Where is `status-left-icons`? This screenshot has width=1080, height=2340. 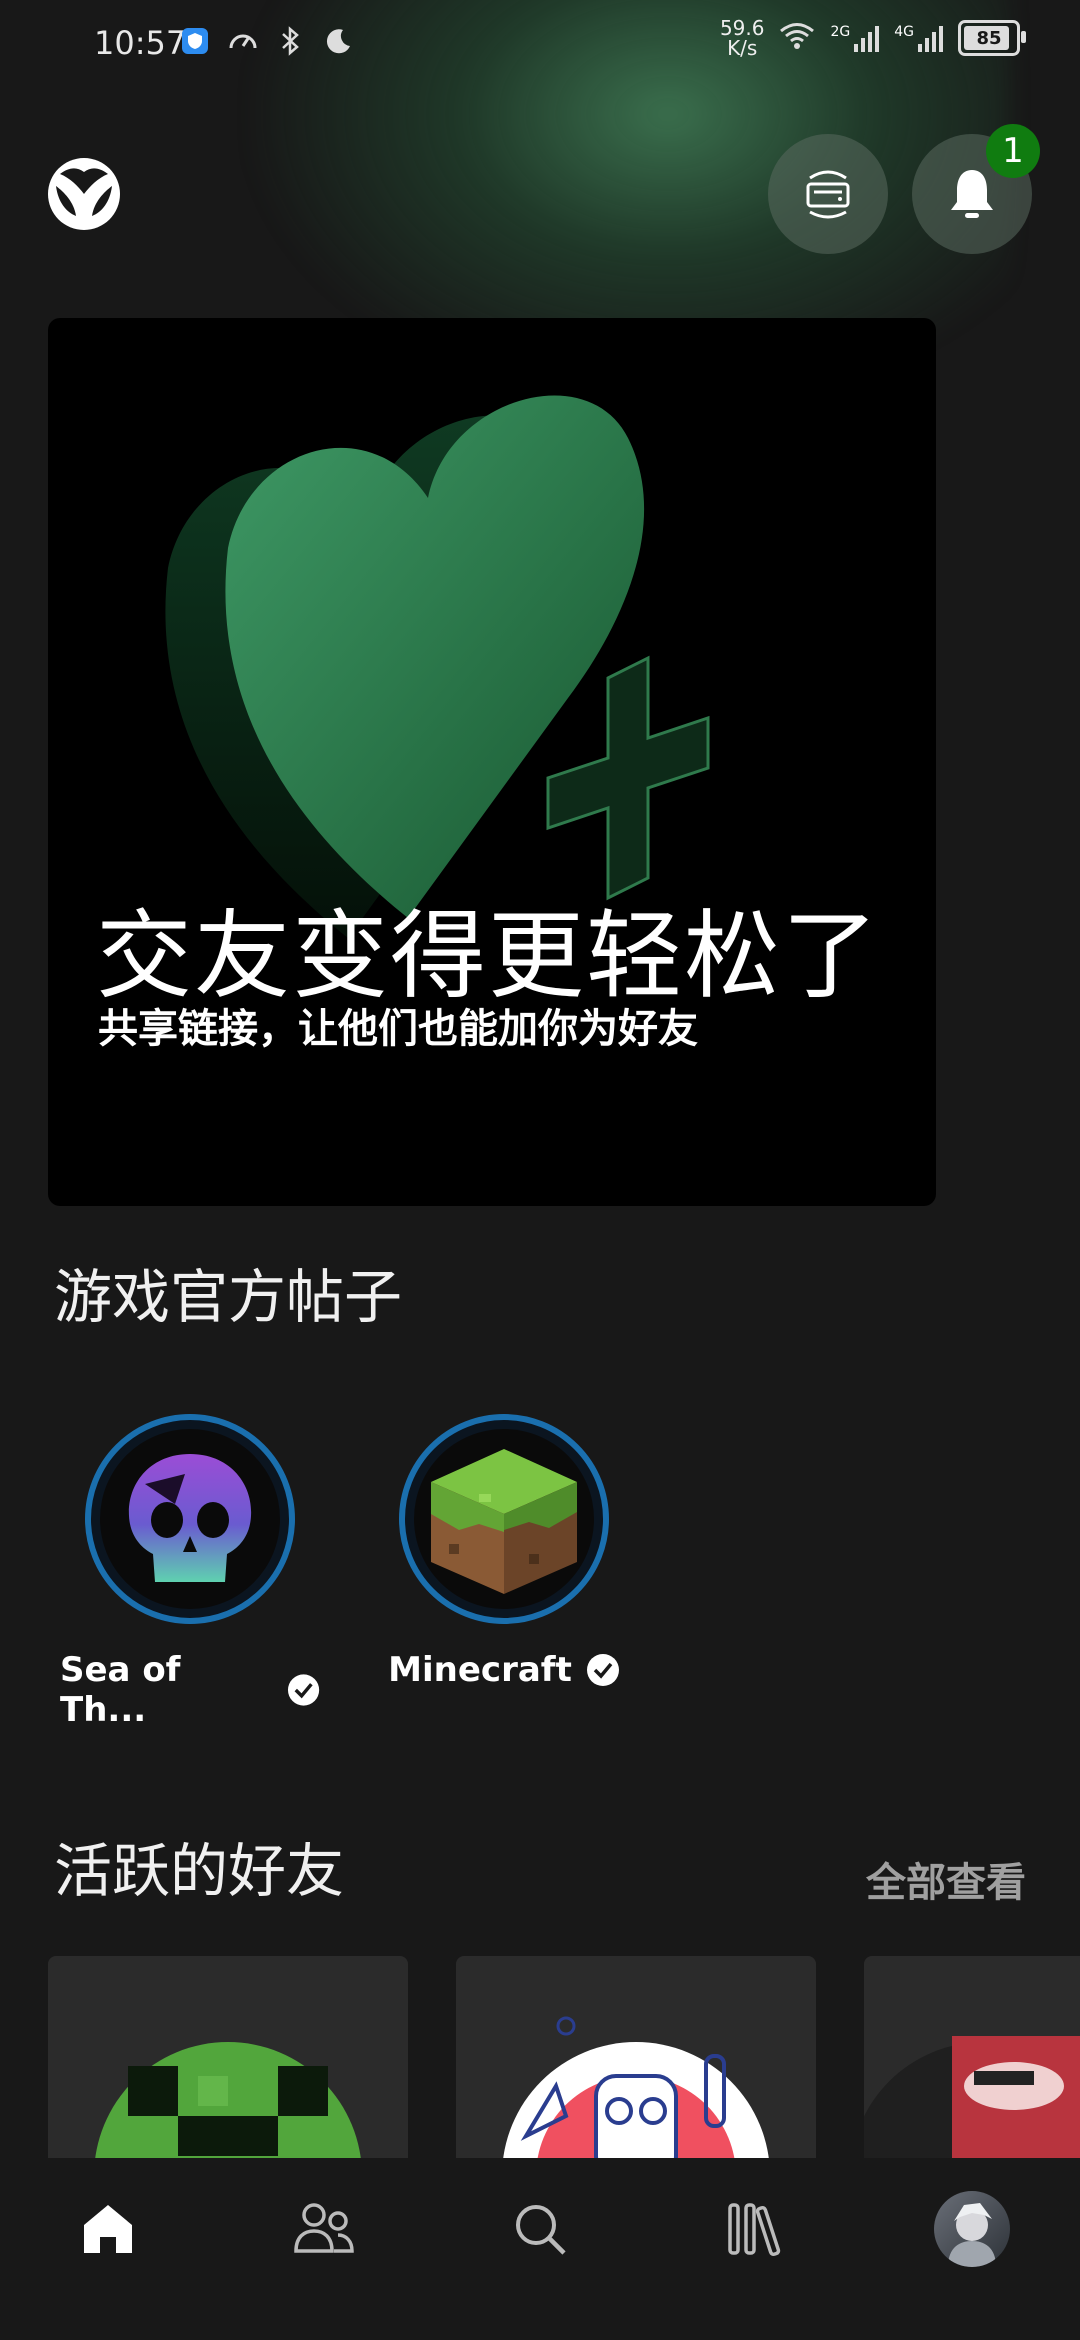 status-left-icons is located at coordinates (267, 41).